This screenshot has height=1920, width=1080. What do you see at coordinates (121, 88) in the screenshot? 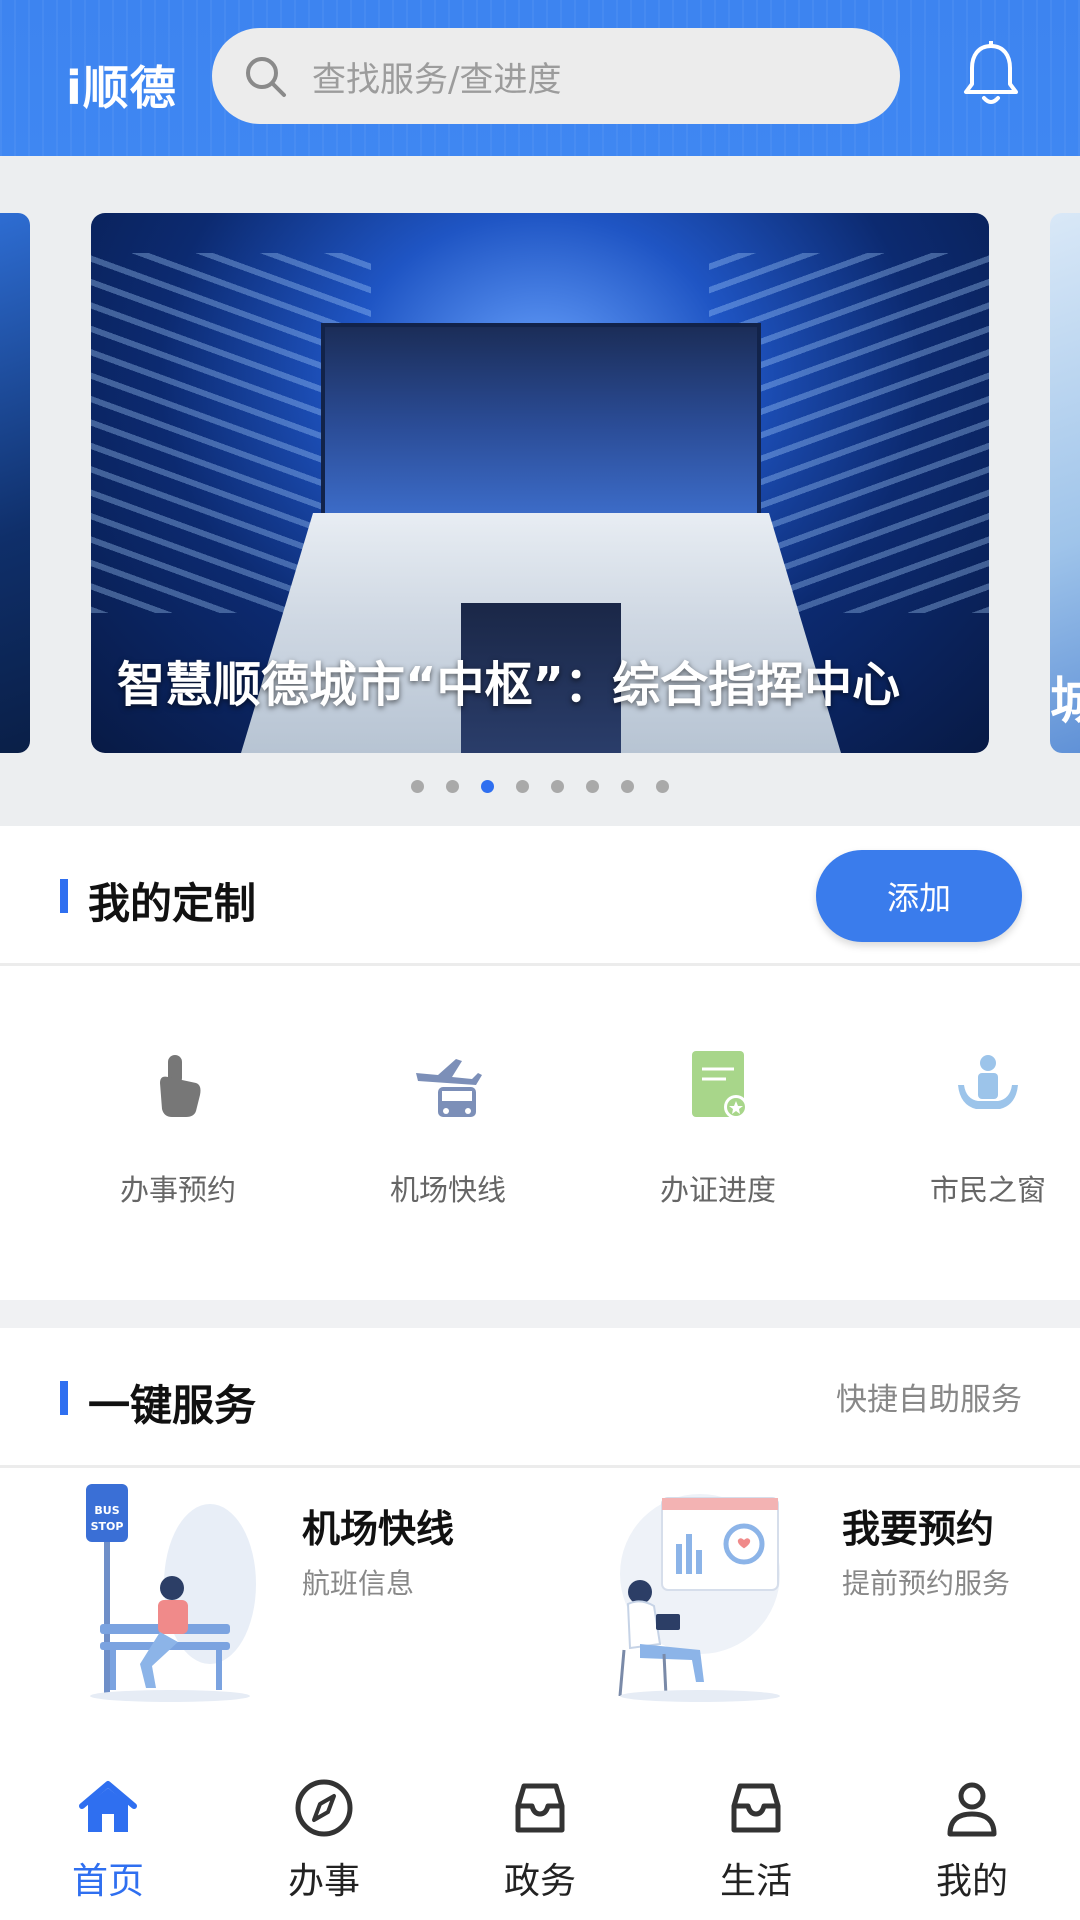
I see `app-logo: i顺德` at bounding box center [121, 88].